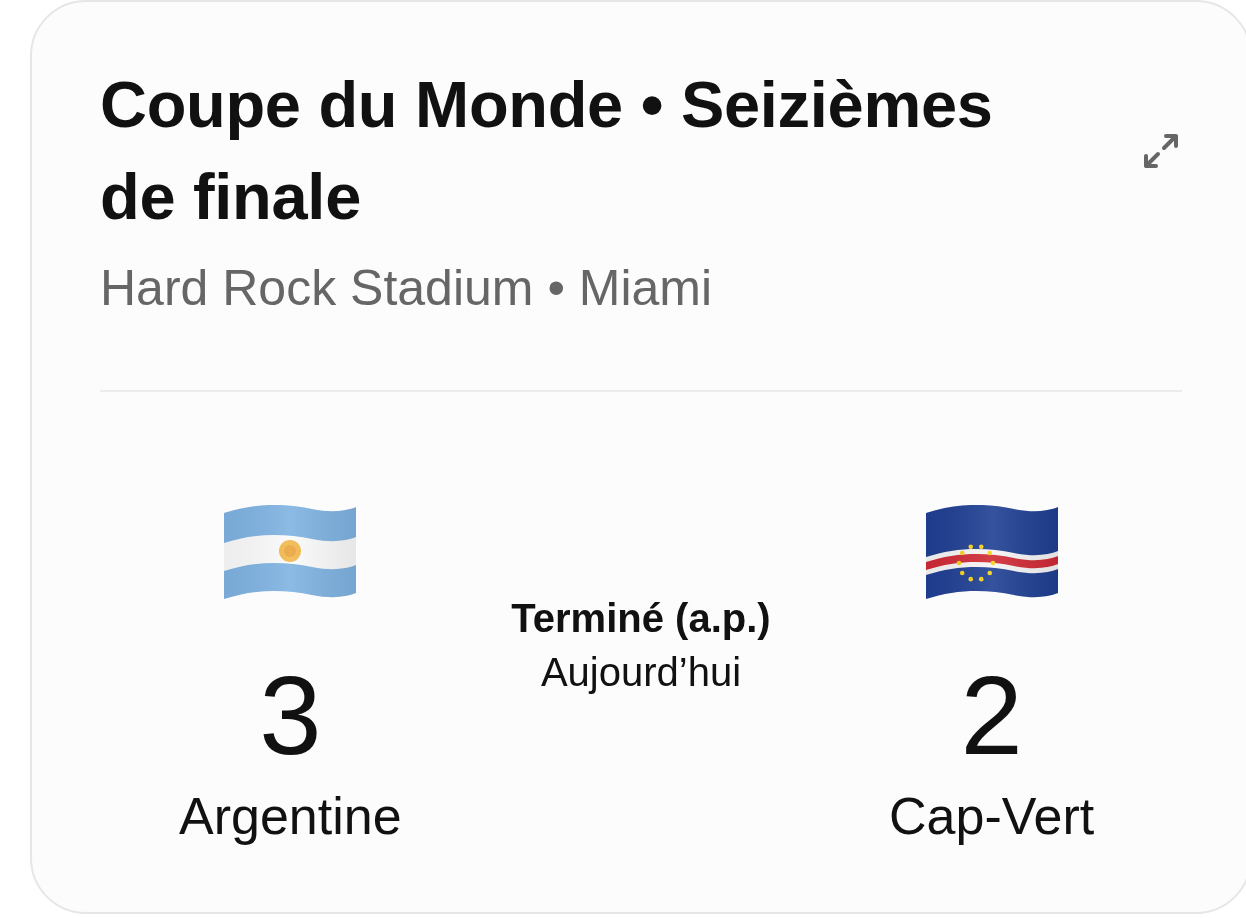  Describe the element at coordinates (547, 151) in the screenshot. I see `match-title: Coupe du Monde • Seizièmes de finale` at that location.